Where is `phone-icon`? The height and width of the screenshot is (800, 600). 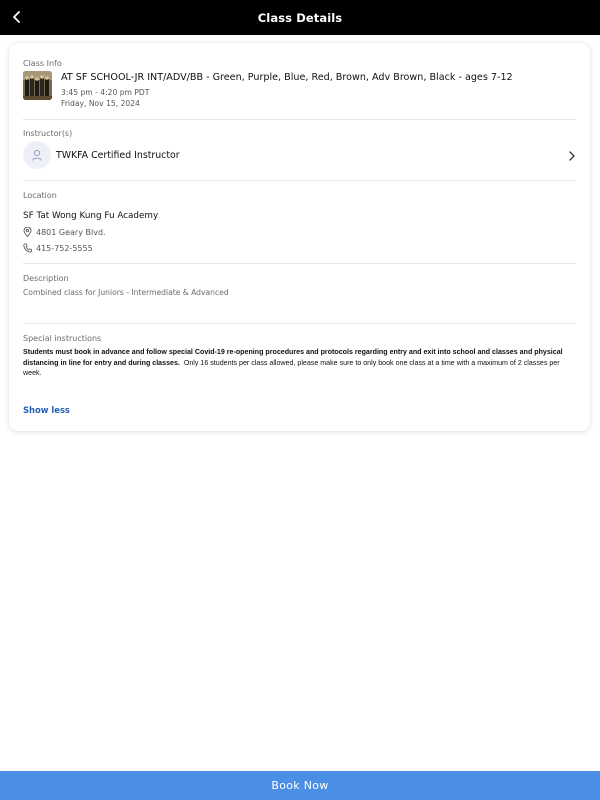
phone-icon is located at coordinates (27, 248).